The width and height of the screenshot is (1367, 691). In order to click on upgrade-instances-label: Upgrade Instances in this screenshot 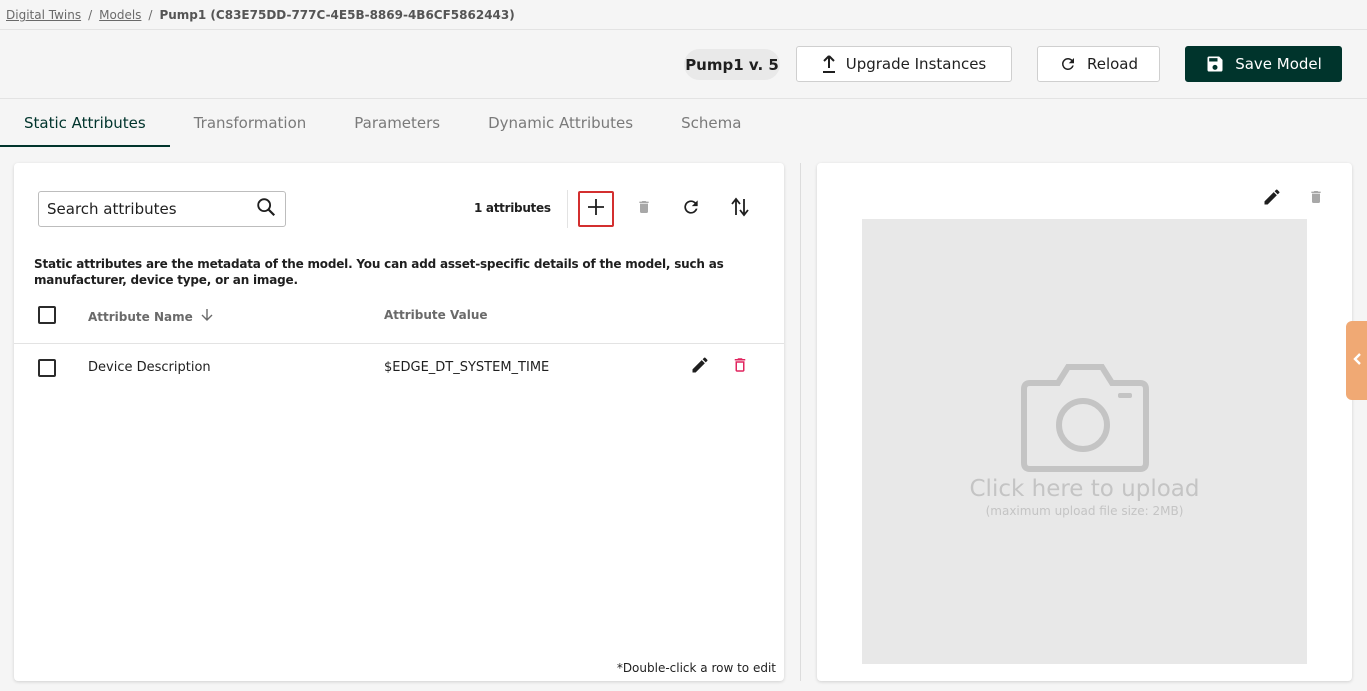, I will do `click(916, 64)`.